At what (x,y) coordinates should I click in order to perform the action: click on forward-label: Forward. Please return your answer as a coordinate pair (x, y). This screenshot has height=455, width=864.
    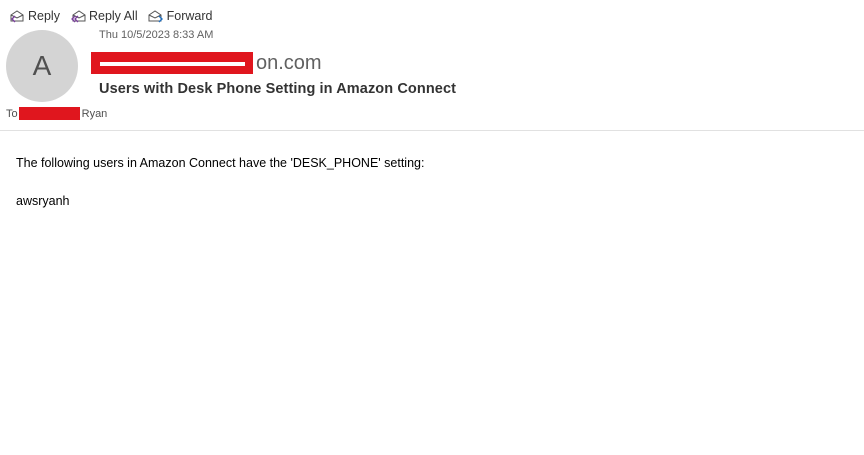
    Looking at the image, I should click on (189, 16).